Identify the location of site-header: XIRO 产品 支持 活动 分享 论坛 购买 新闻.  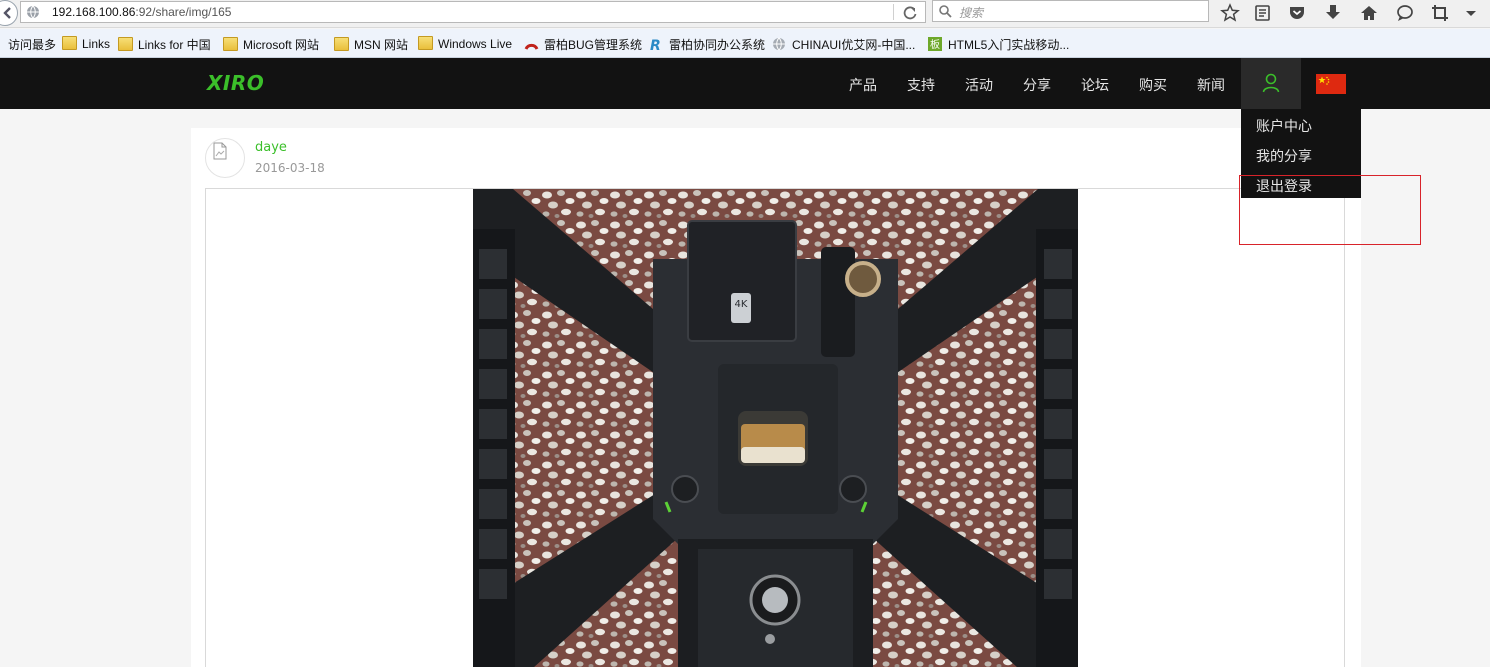
(745, 83).